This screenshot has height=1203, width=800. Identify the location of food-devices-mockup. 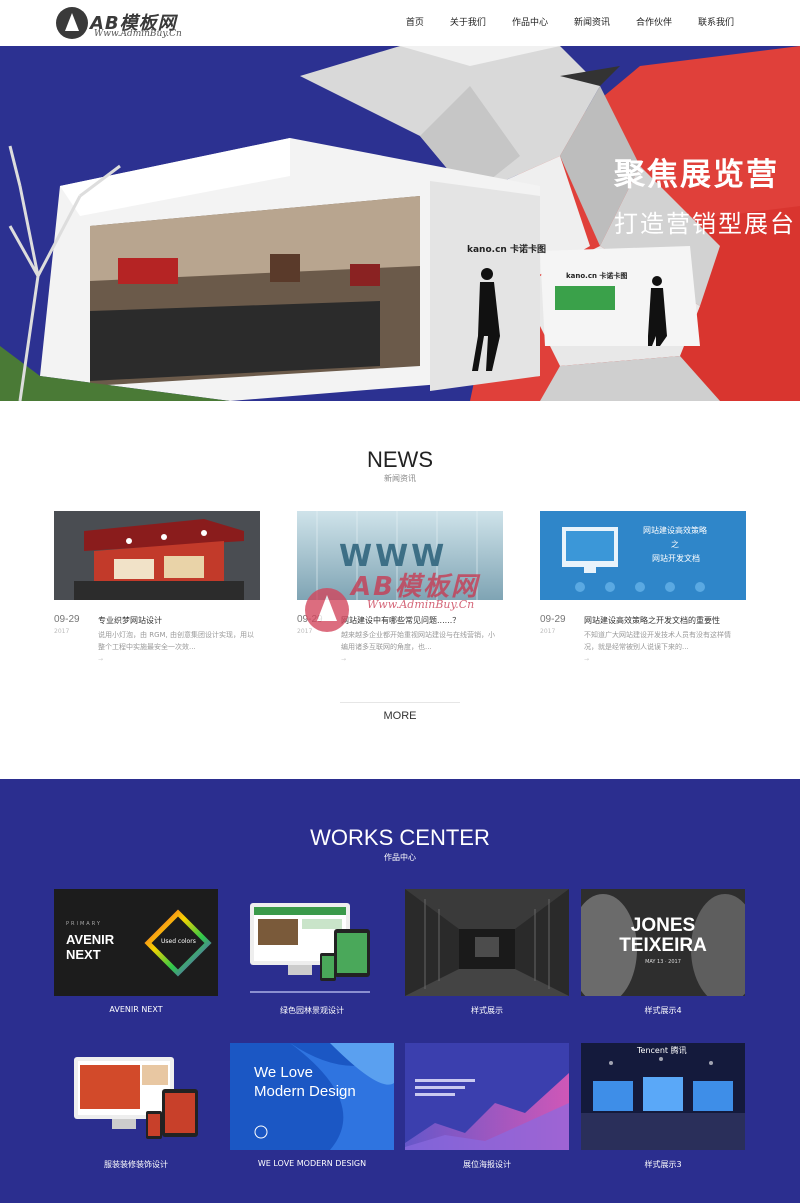
(136, 1098).